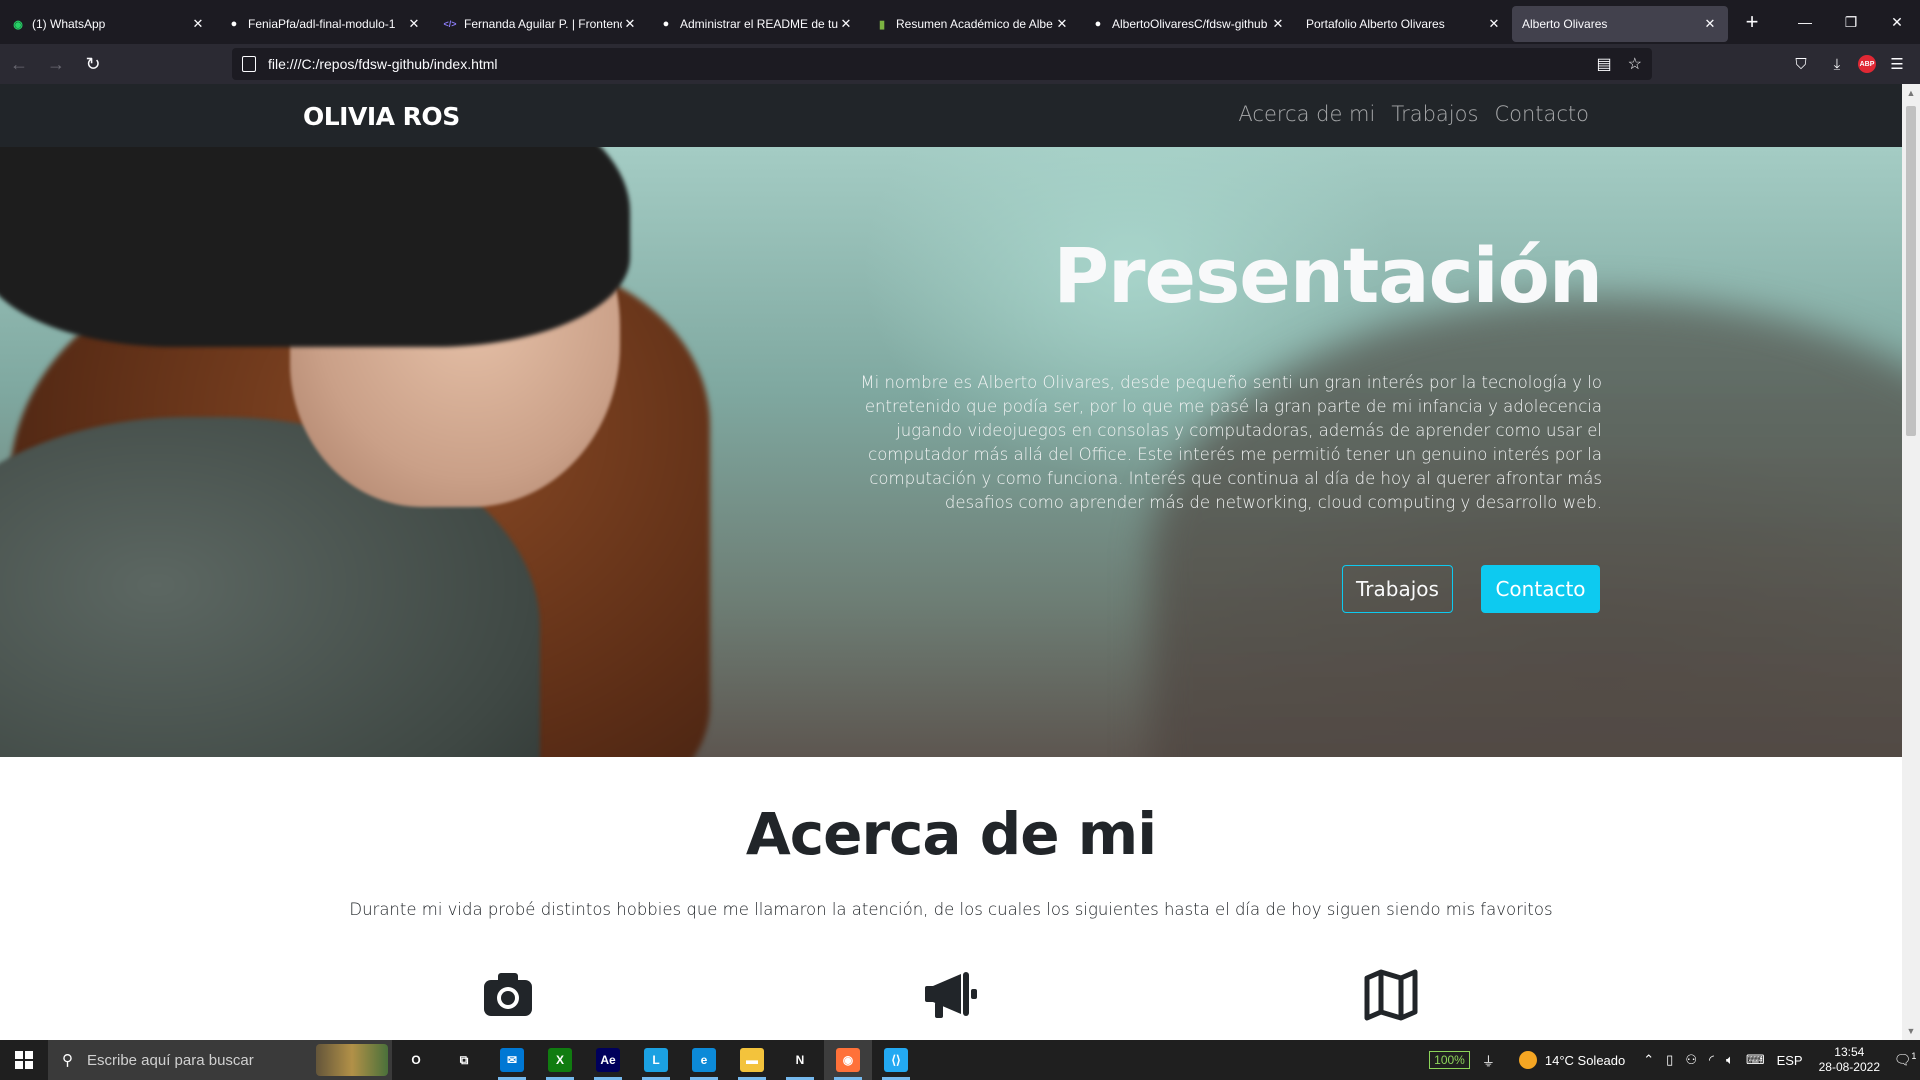  I want to click on xbox-glyph: X, so click(560, 1060).